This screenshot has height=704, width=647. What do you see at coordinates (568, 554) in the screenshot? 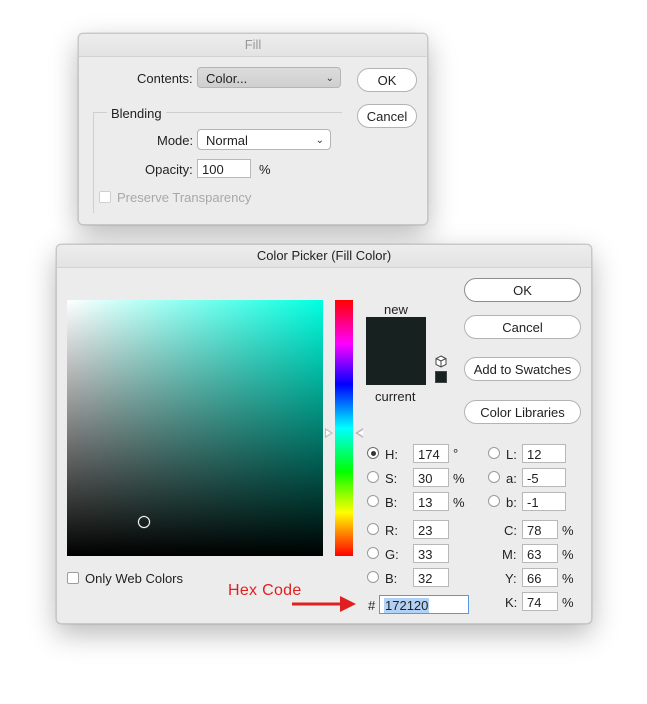
I see `magenta-unit: %` at bounding box center [568, 554].